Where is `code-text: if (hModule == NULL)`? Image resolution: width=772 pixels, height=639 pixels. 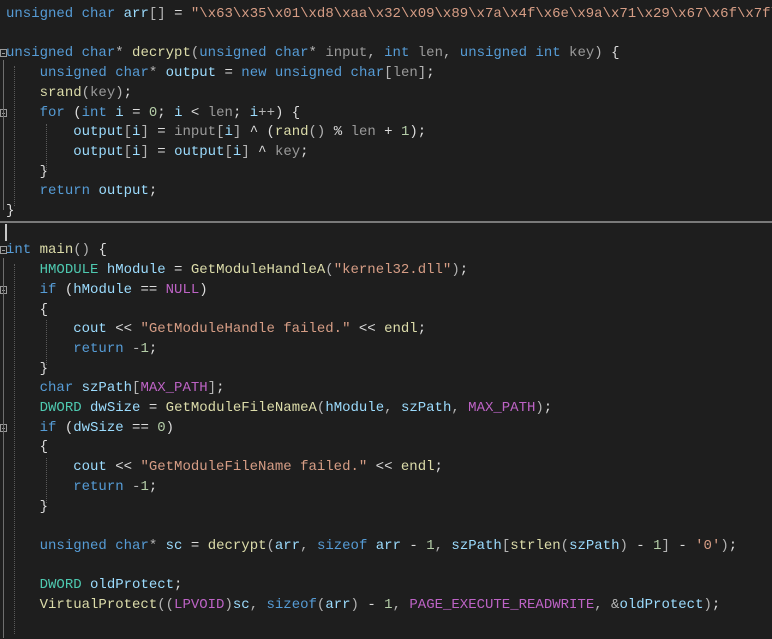 code-text: if (hModule == NULL) is located at coordinates (107, 291).